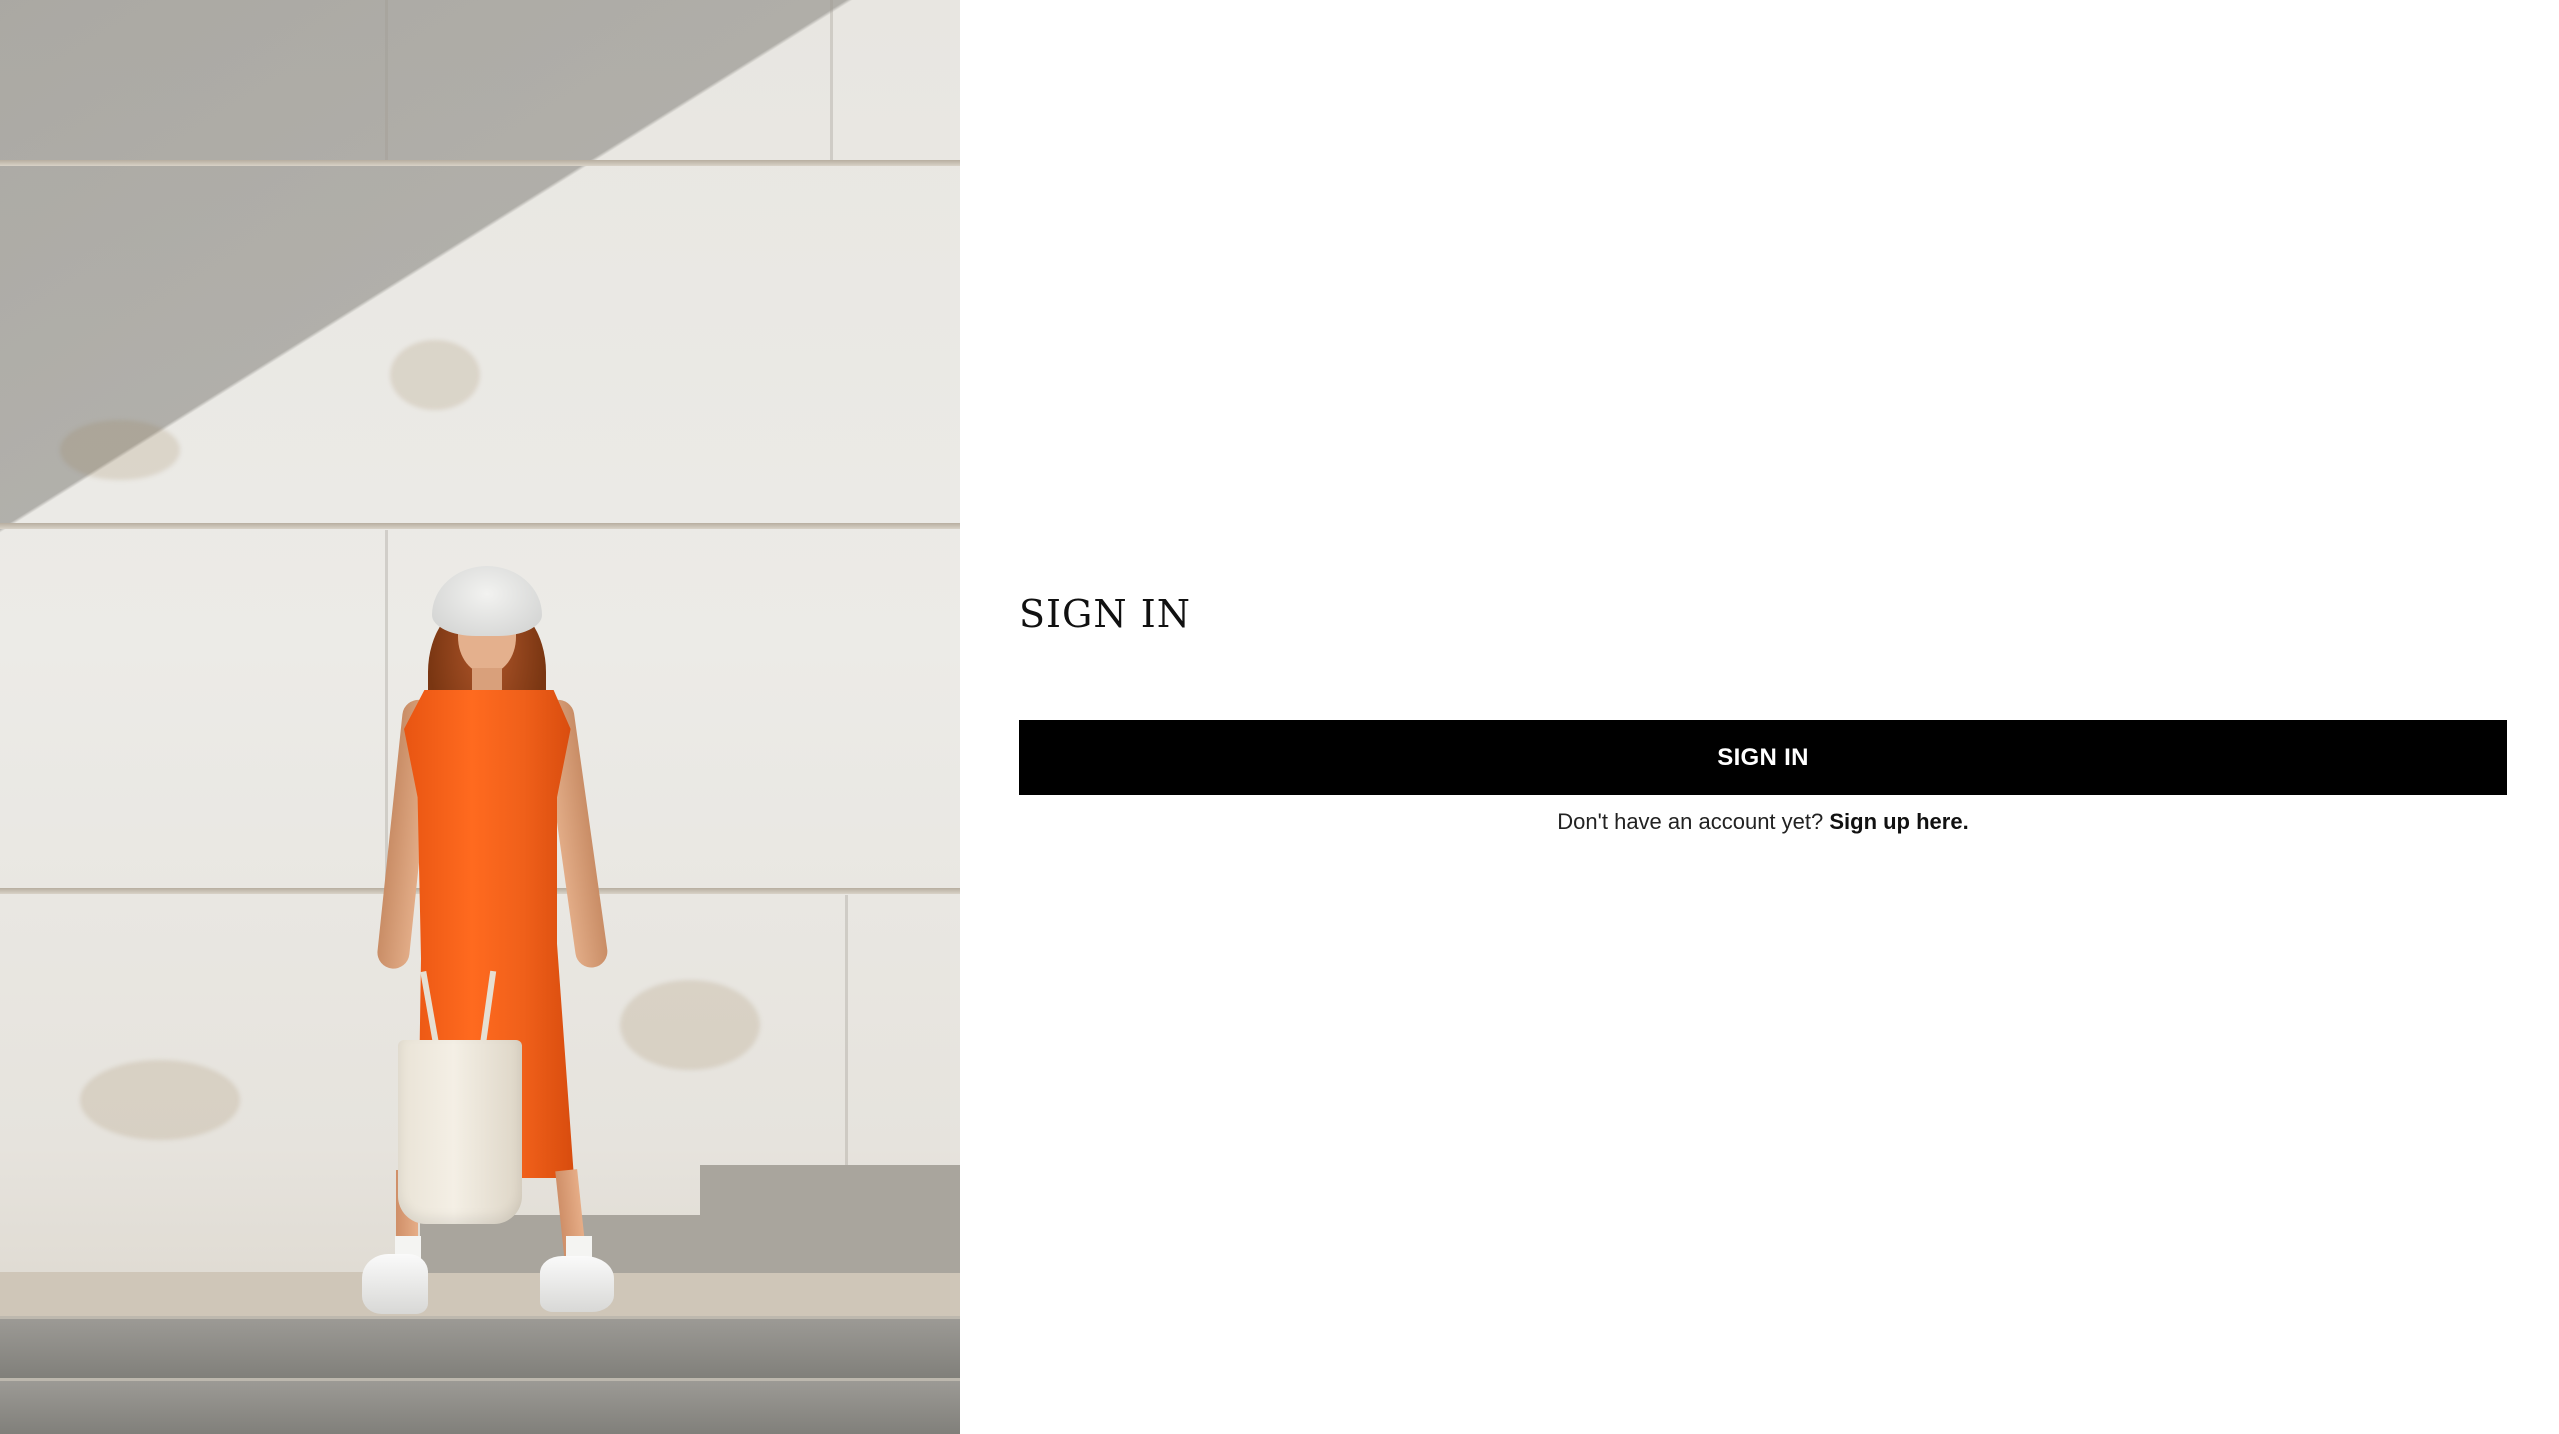 The width and height of the screenshot is (2559, 1434). Describe the element at coordinates (460, 1132) in the screenshot. I see `tote-bag` at that location.